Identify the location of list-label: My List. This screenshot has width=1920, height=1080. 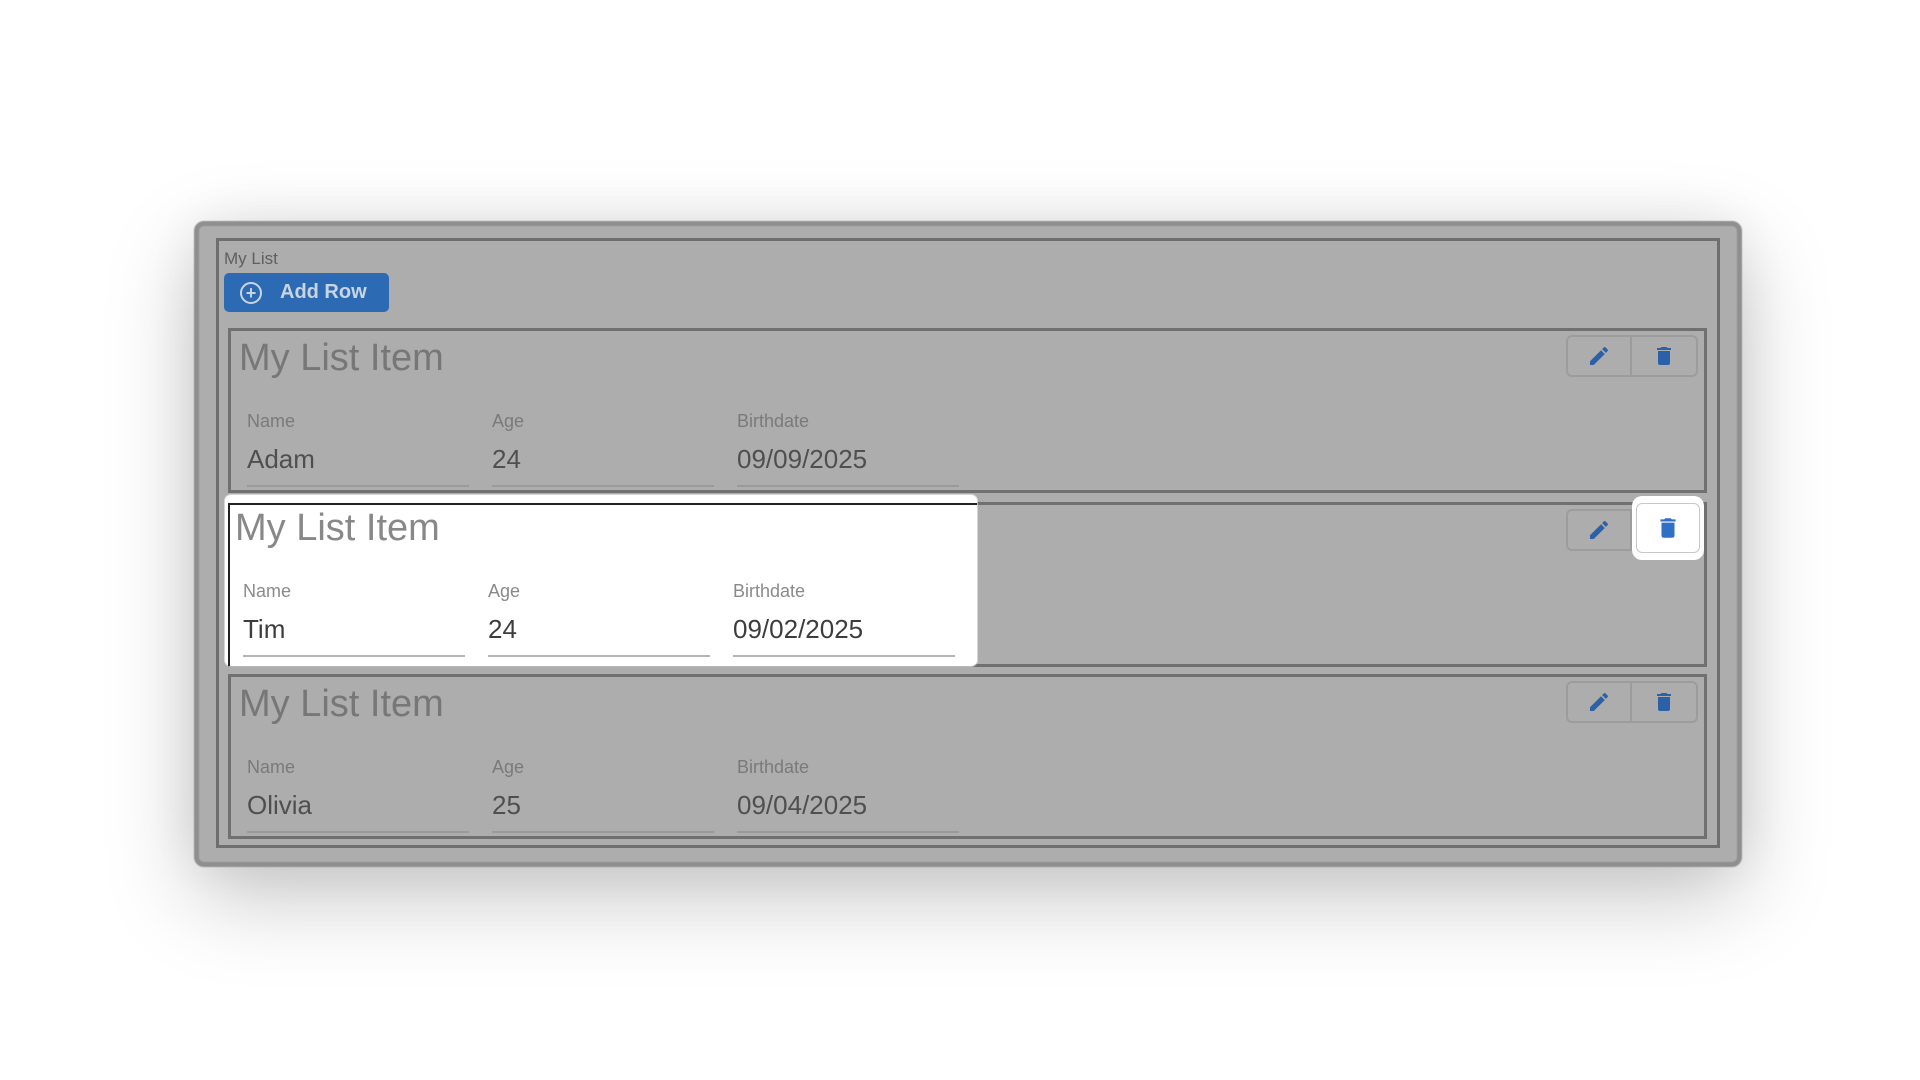
(251, 258).